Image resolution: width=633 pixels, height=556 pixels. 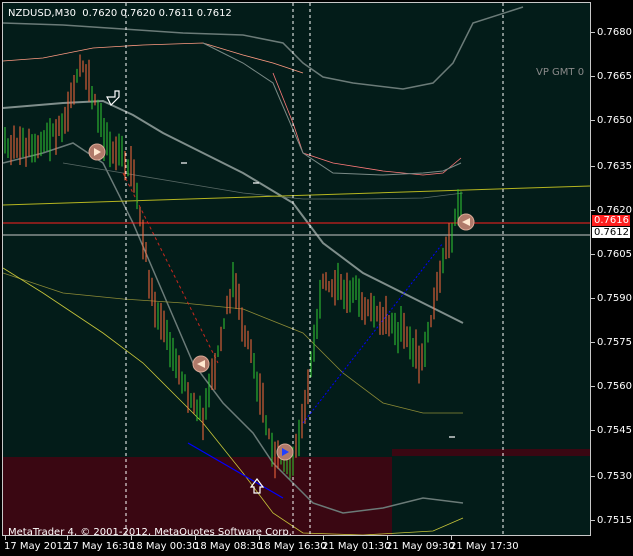 What do you see at coordinates (614, 342) in the screenshot?
I see `price-label: 0.7575` at bounding box center [614, 342].